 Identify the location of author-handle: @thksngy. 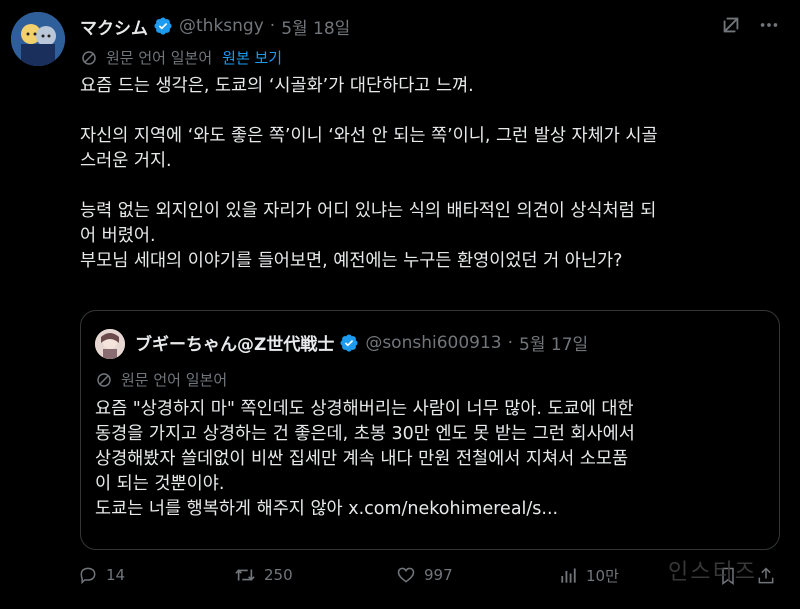
(221, 26).